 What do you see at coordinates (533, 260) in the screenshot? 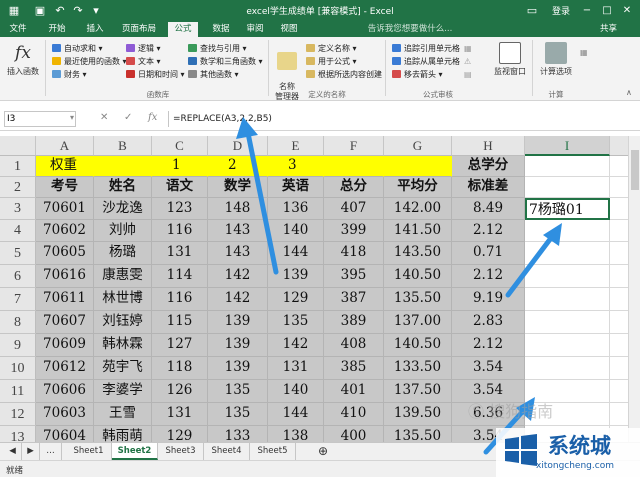
I see `arrow-to-result` at bounding box center [533, 260].